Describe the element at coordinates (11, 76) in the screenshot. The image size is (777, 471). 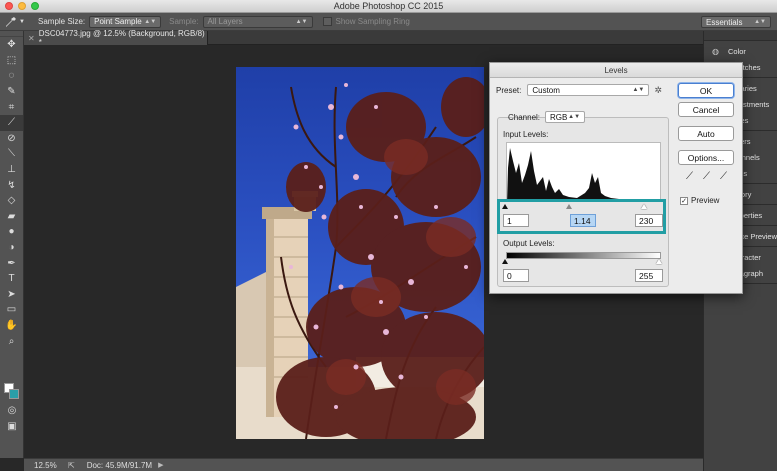
I see `lasso-tool-icon: ◌` at that location.